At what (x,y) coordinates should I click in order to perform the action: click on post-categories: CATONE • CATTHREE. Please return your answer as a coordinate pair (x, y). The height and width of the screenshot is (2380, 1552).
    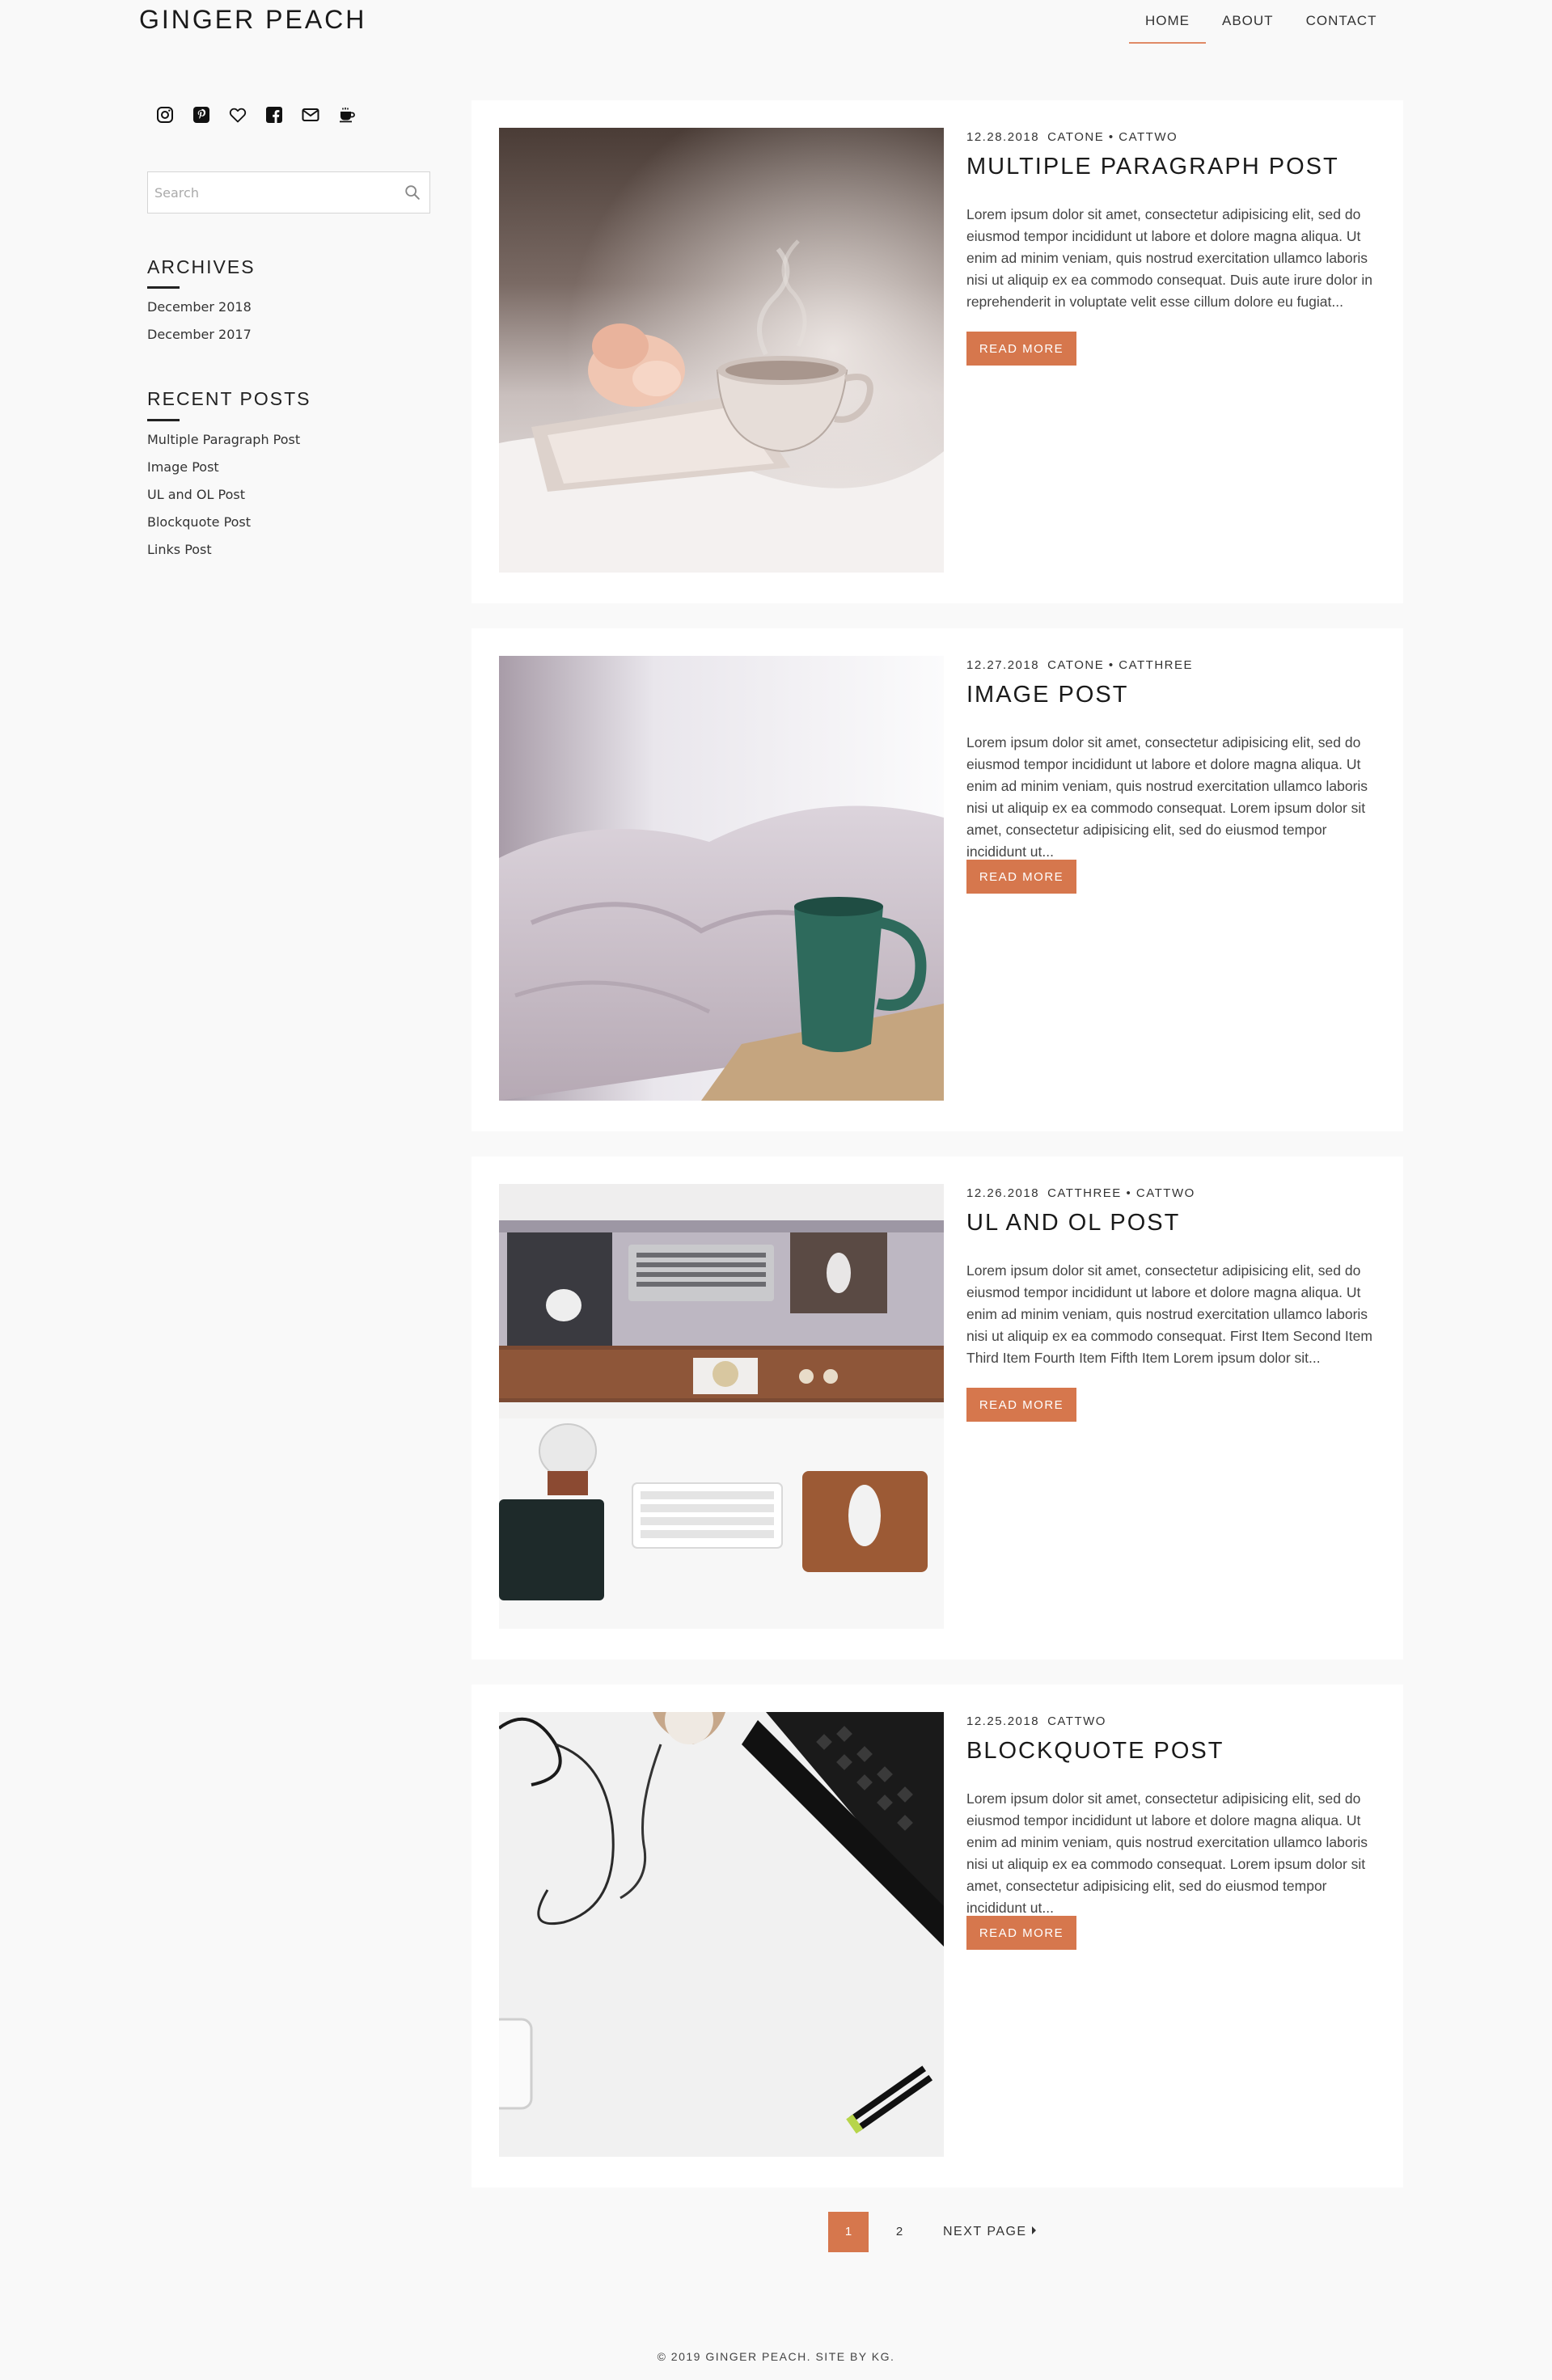
    Looking at the image, I should click on (1120, 665).